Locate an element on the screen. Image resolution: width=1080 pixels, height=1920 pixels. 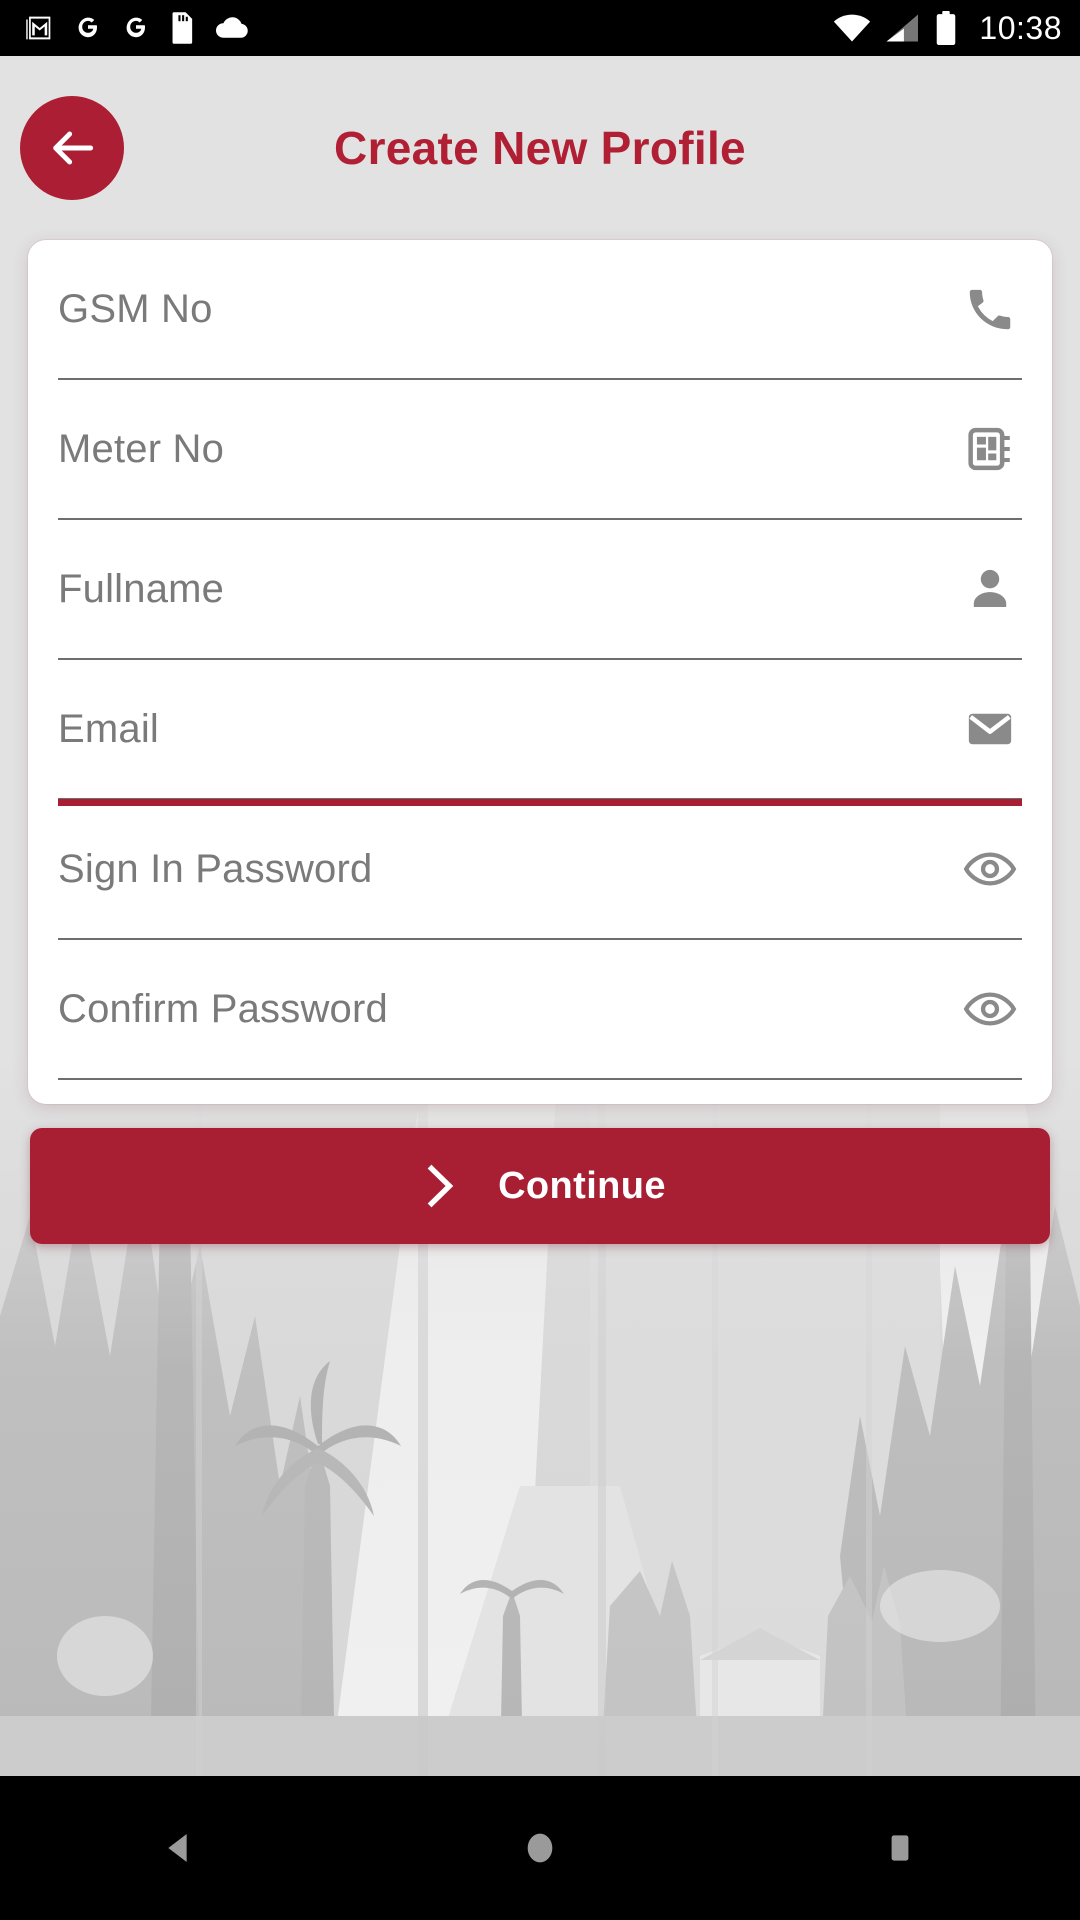
app-header: Create New Profile is located at coordinates (540, 148).